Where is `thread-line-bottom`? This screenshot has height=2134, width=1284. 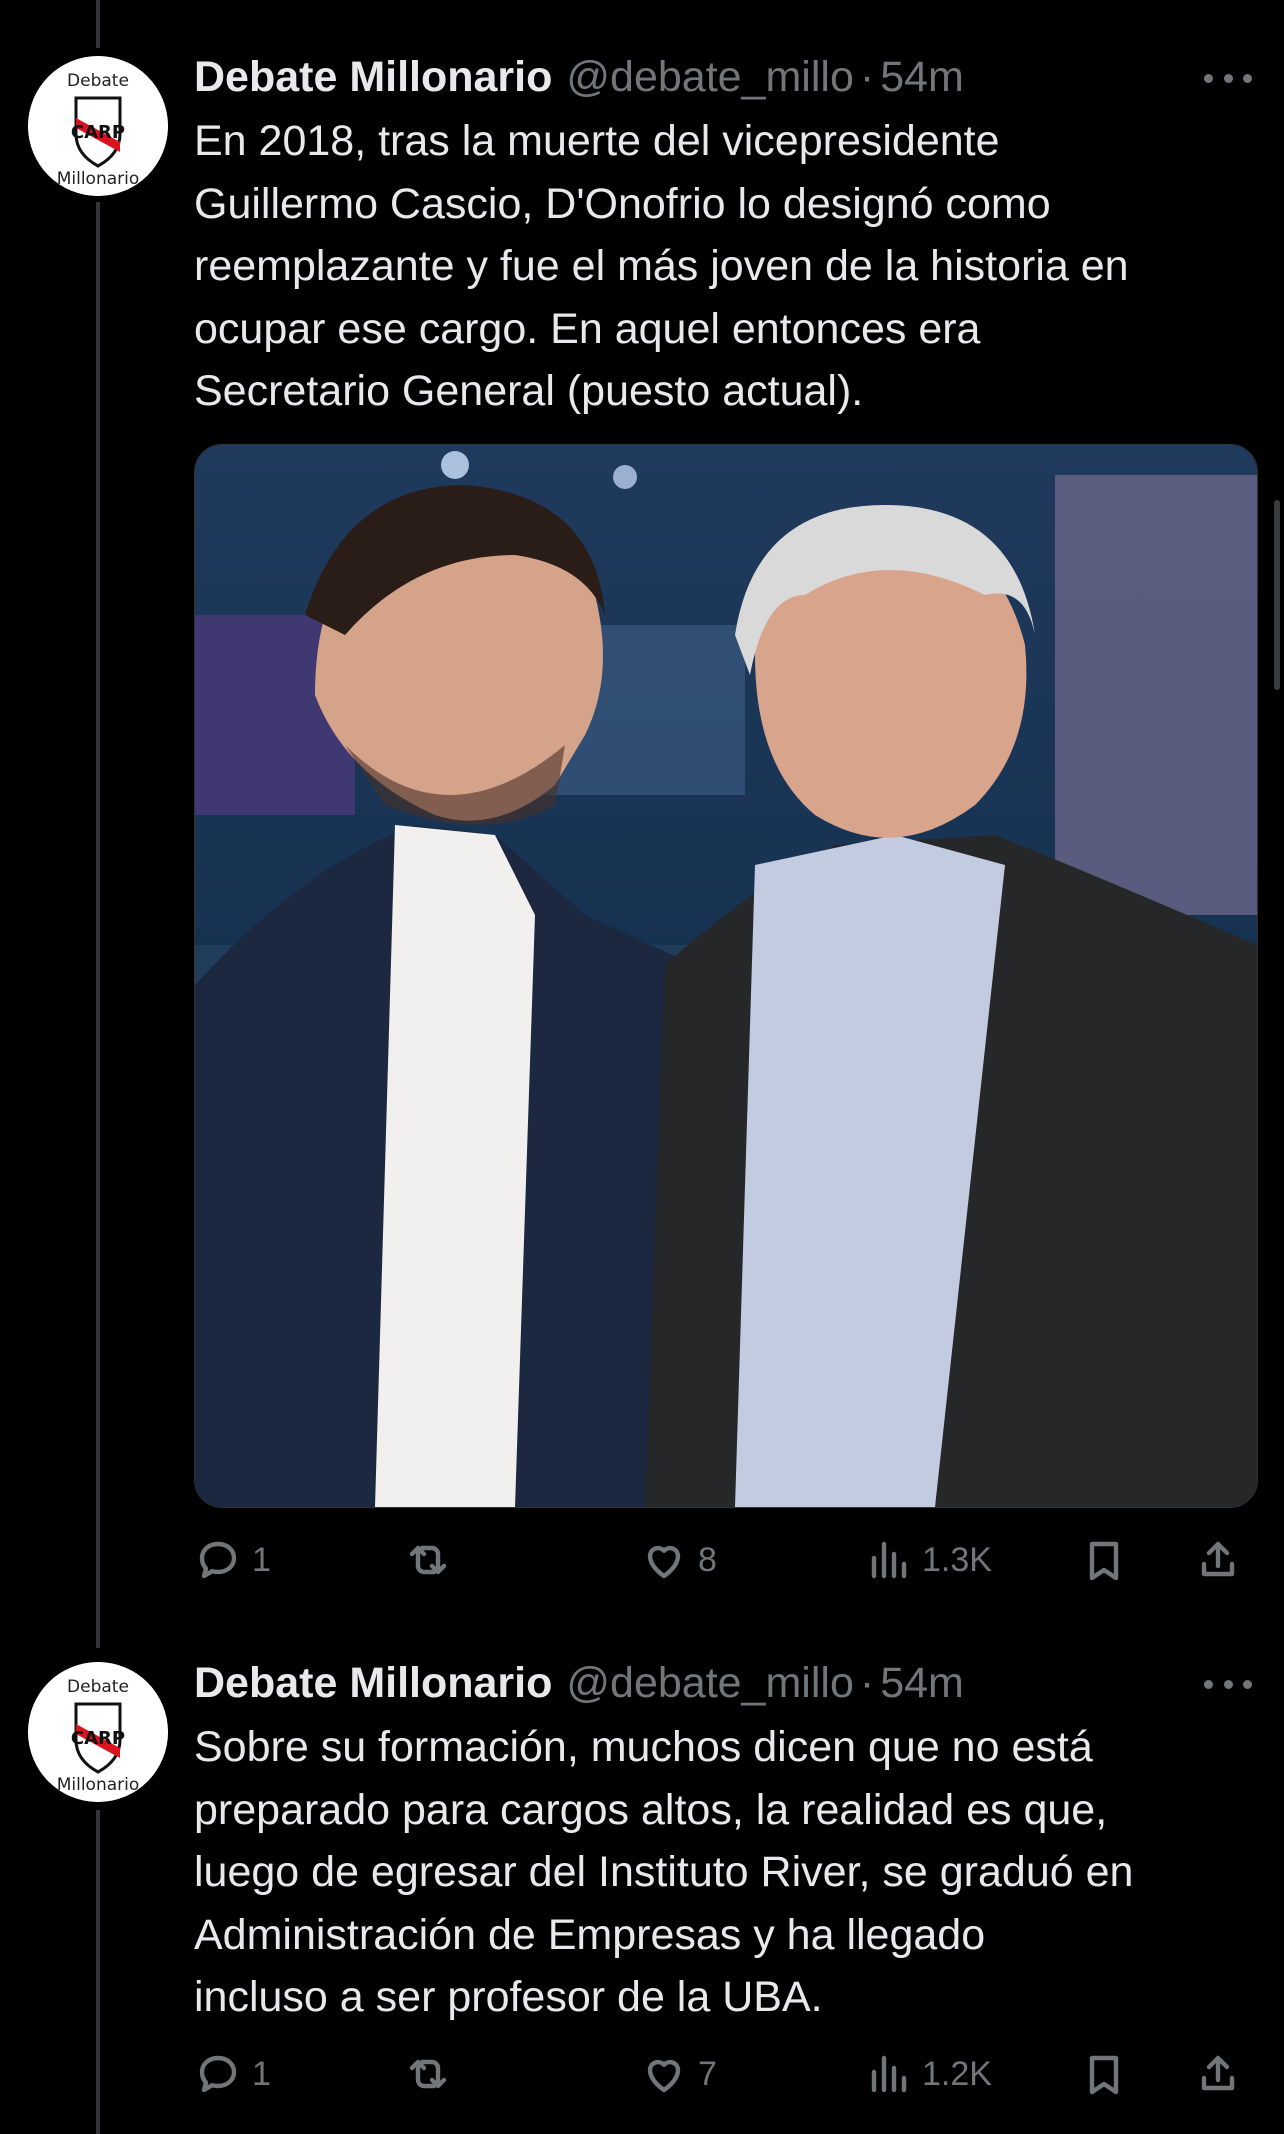 thread-line-bottom is located at coordinates (98, 1972).